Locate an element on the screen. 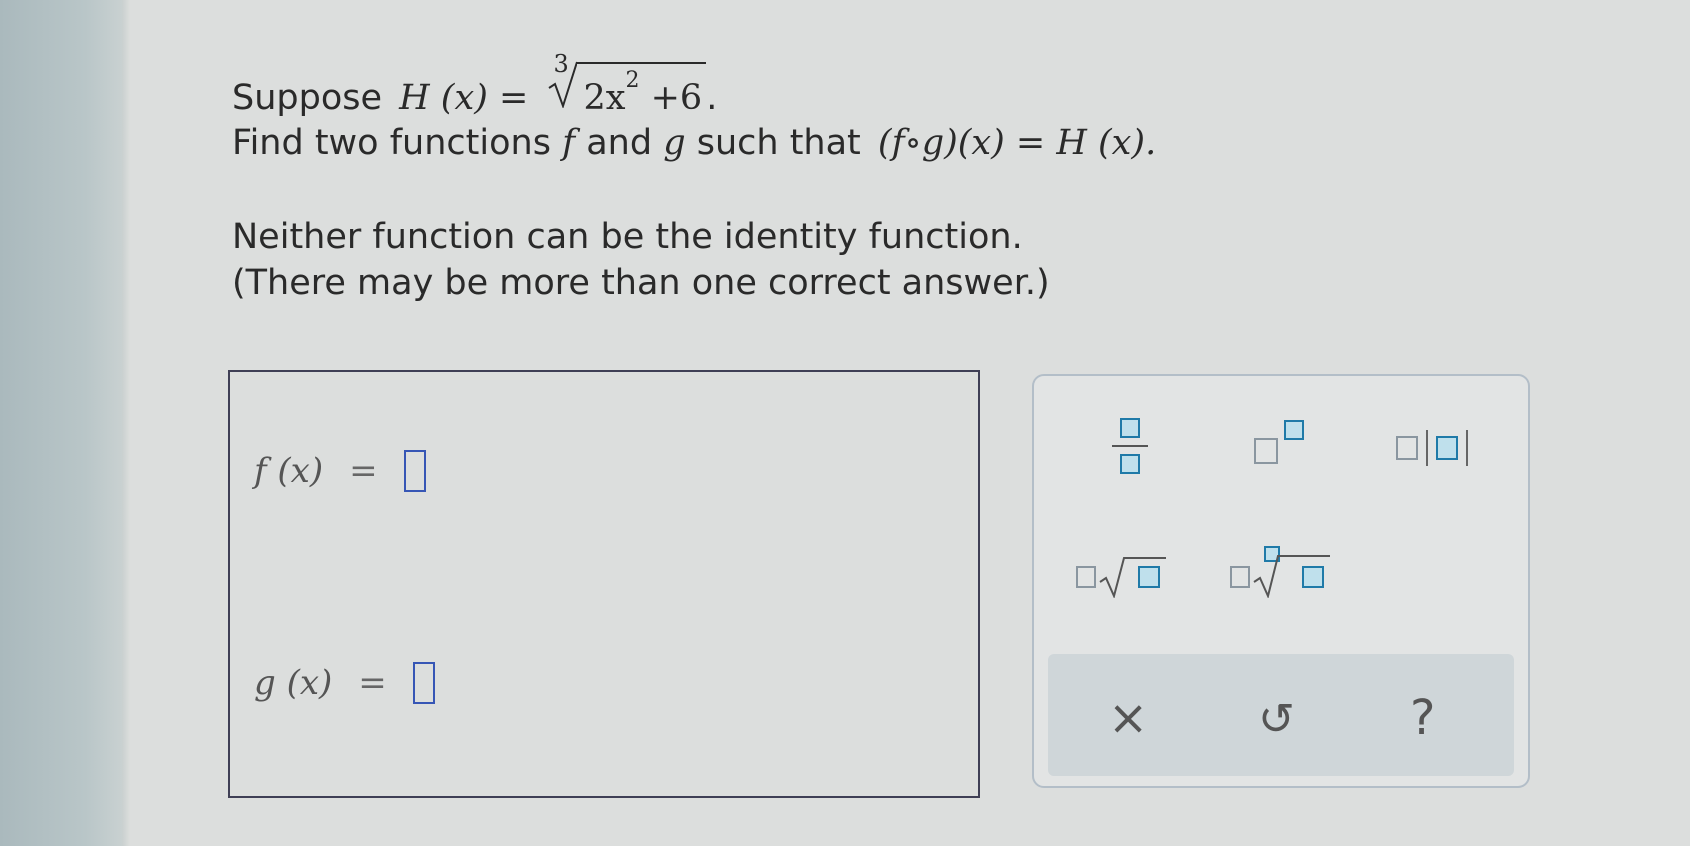 This screenshot has height=846, width=1690. radicand-exponent: 2 is located at coordinates (632, 80).